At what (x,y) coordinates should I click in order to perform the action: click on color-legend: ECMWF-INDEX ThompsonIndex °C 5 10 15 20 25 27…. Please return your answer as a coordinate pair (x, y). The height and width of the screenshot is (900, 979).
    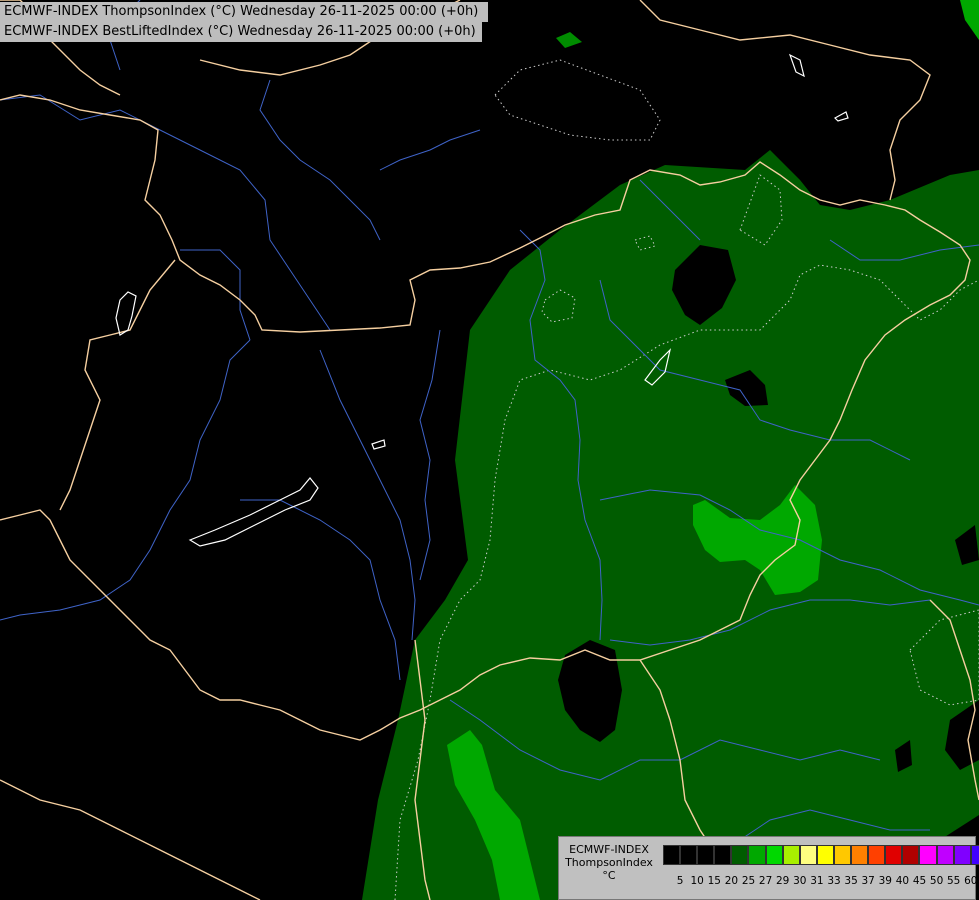
    Looking at the image, I should click on (768, 868).